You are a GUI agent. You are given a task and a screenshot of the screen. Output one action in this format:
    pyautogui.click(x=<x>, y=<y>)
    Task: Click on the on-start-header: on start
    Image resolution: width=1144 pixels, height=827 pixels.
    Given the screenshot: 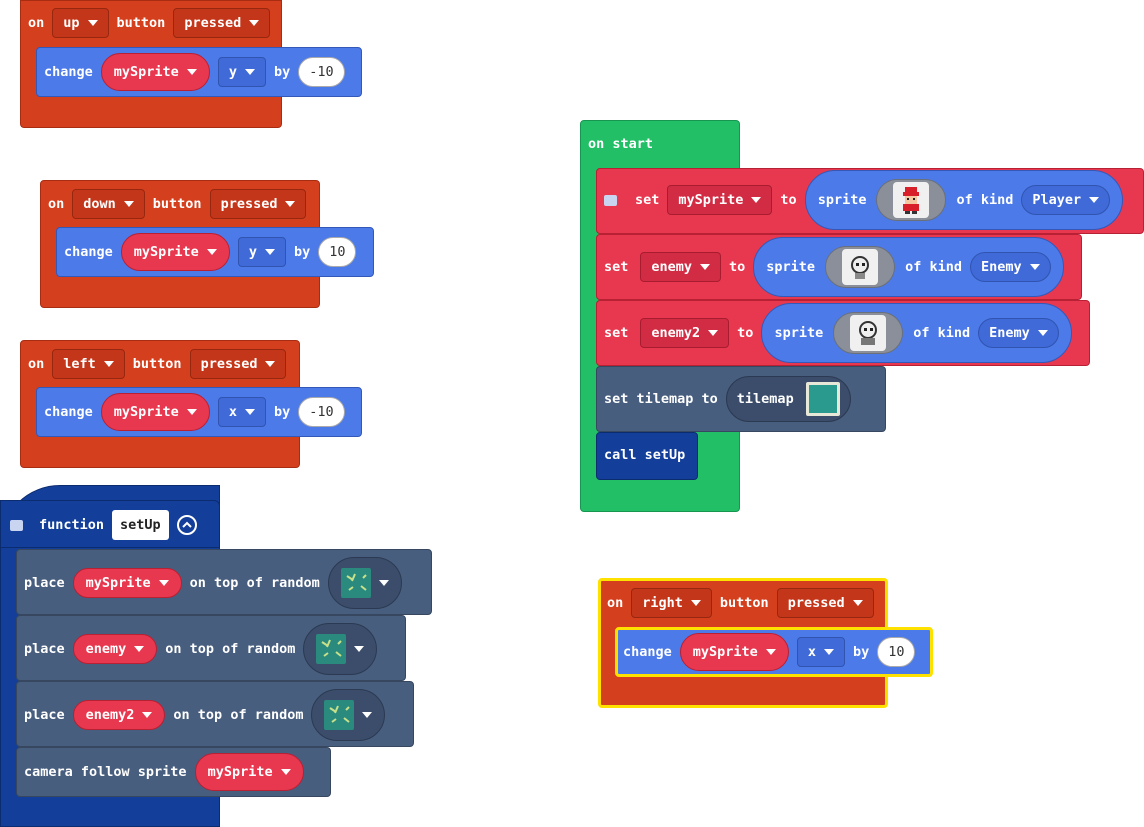 What is the action you would take?
    pyautogui.click(x=620, y=144)
    